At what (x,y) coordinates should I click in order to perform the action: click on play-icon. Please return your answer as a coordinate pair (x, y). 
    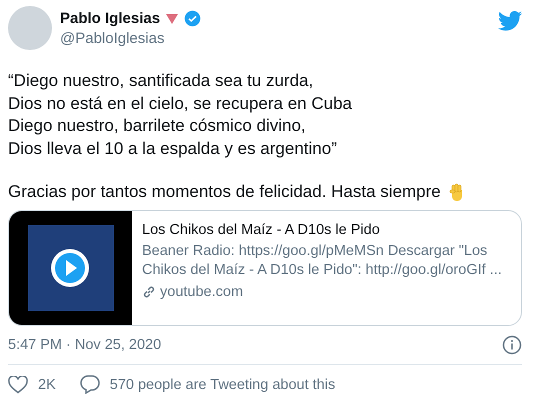
    Looking at the image, I should click on (70, 268).